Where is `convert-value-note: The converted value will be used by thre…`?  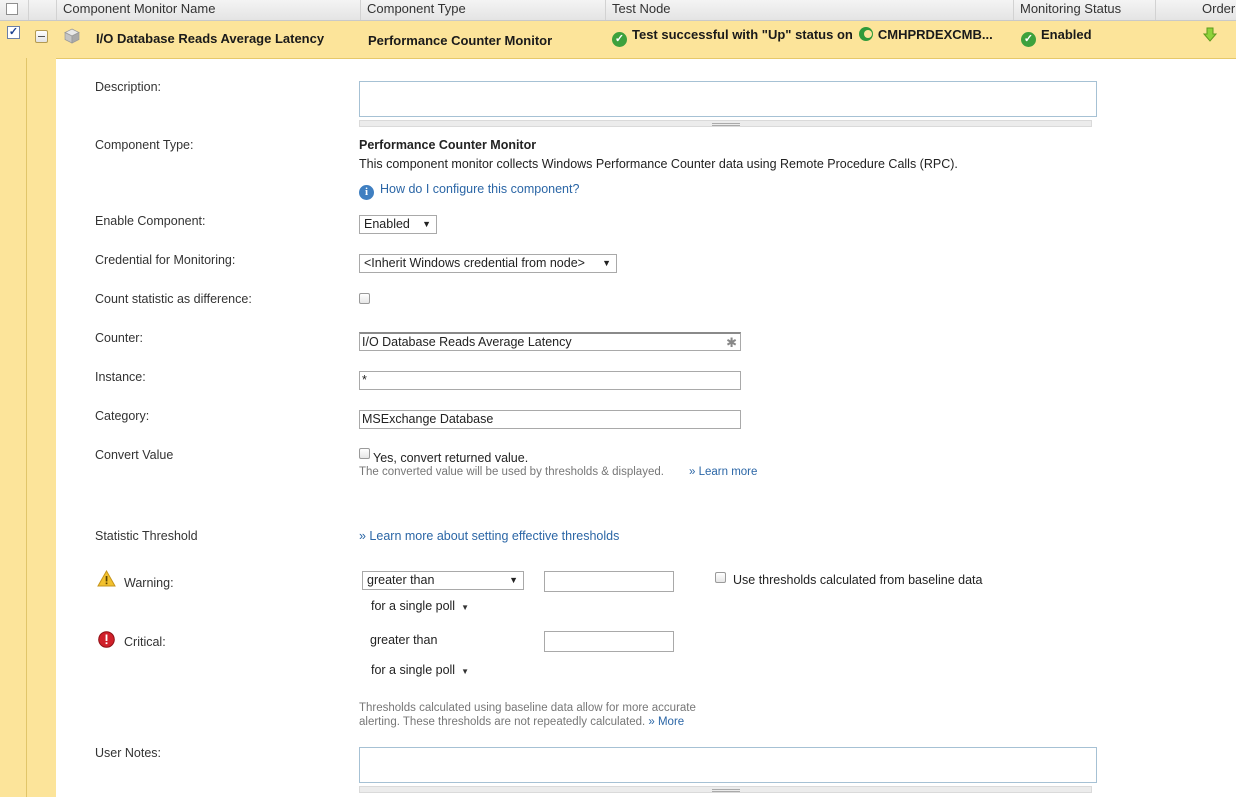
convert-value-note: The converted value will be used by thre… is located at coordinates (511, 472).